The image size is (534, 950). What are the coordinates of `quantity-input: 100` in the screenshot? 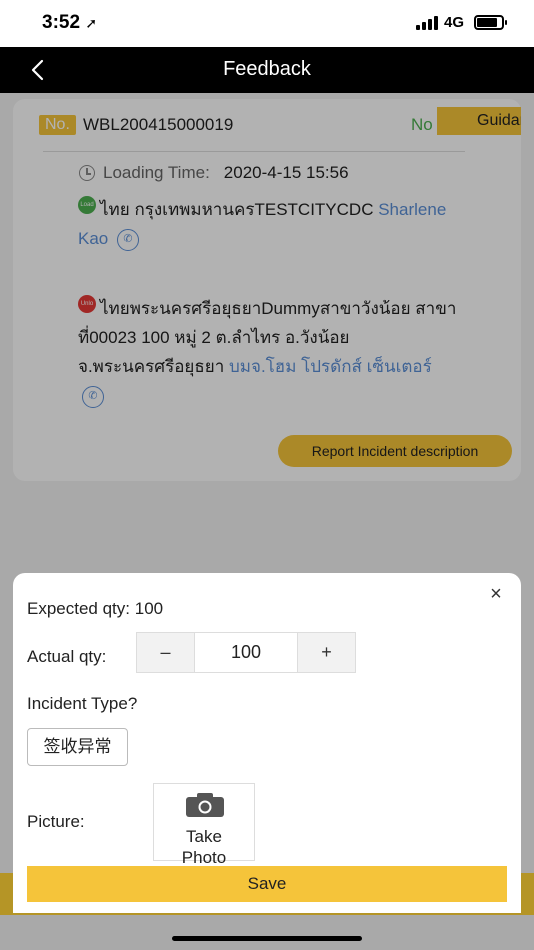 It's located at (246, 652).